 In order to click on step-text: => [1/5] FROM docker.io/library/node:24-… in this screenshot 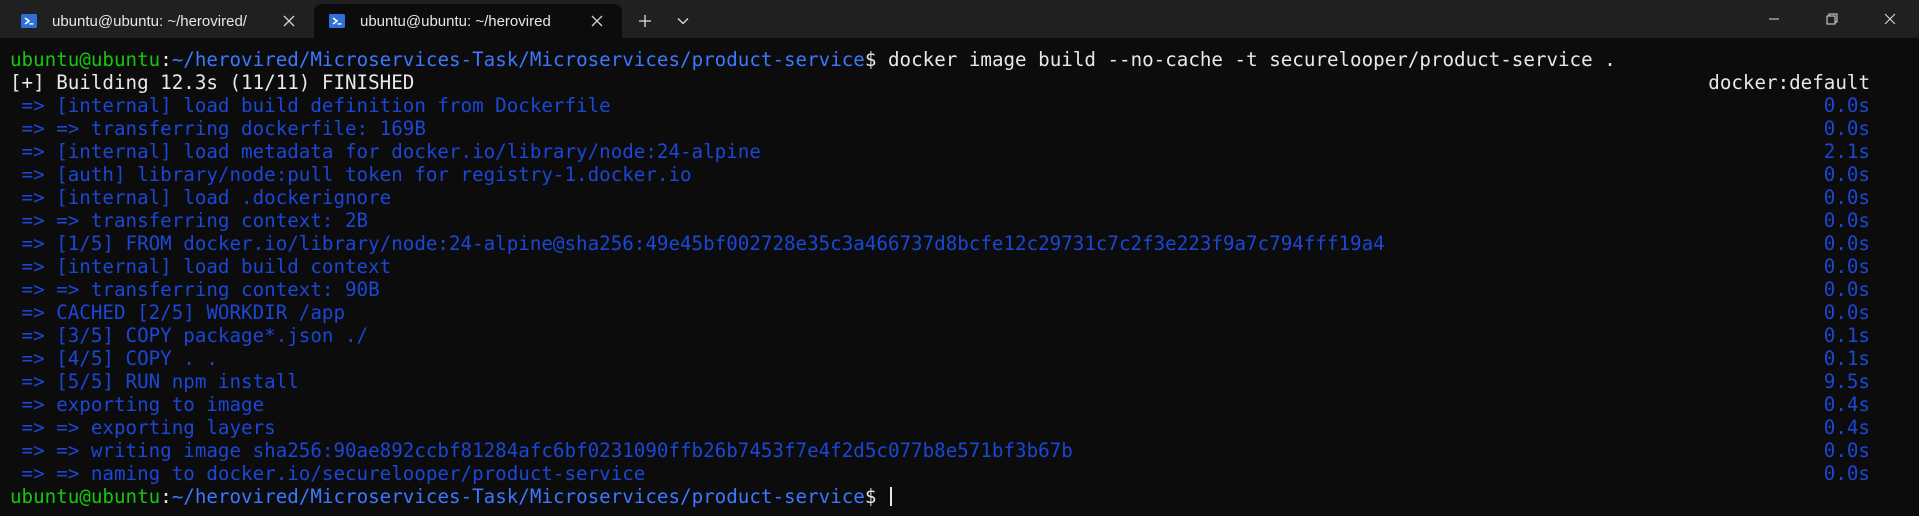, I will do `click(697, 243)`.